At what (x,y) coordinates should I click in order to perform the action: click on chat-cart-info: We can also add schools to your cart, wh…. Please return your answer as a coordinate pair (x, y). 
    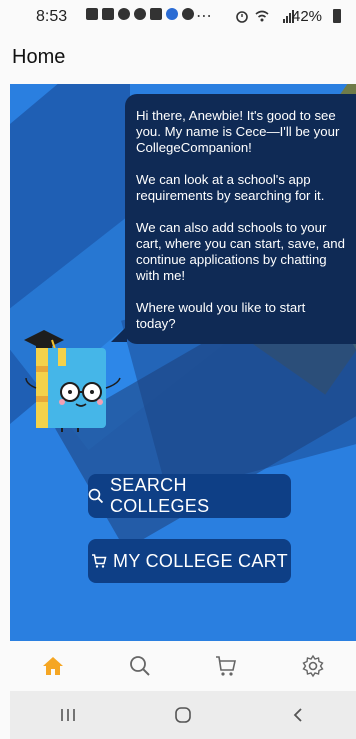
    Looking at the image, I should click on (240, 251).